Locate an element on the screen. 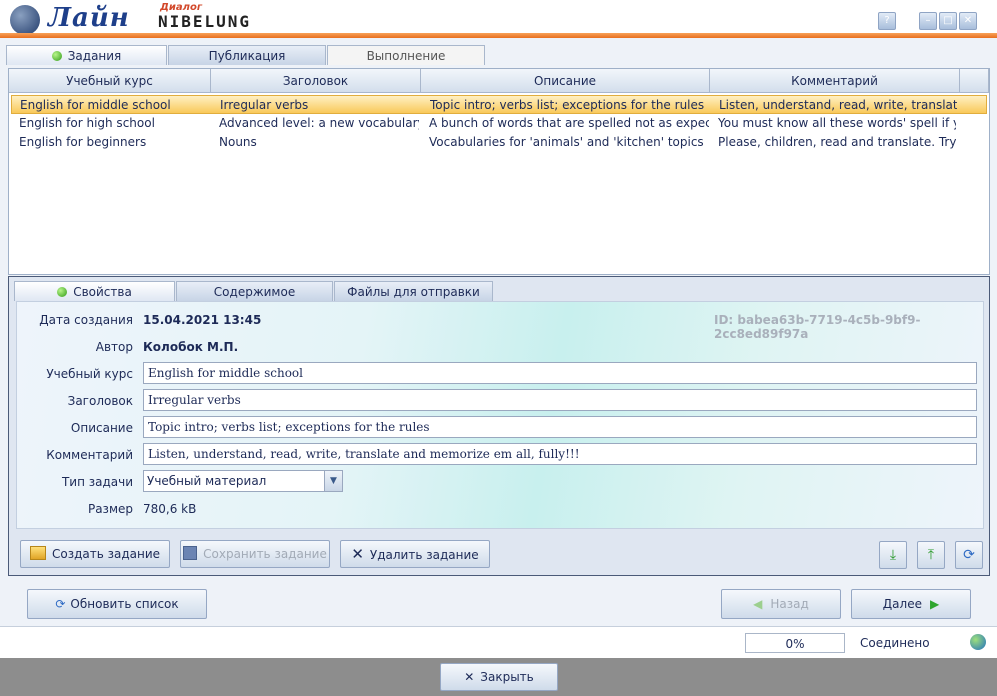 Image resolution: width=997 pixels, height=696 pixels. tab-publication: Публикация is located at coordinates (247, 55).